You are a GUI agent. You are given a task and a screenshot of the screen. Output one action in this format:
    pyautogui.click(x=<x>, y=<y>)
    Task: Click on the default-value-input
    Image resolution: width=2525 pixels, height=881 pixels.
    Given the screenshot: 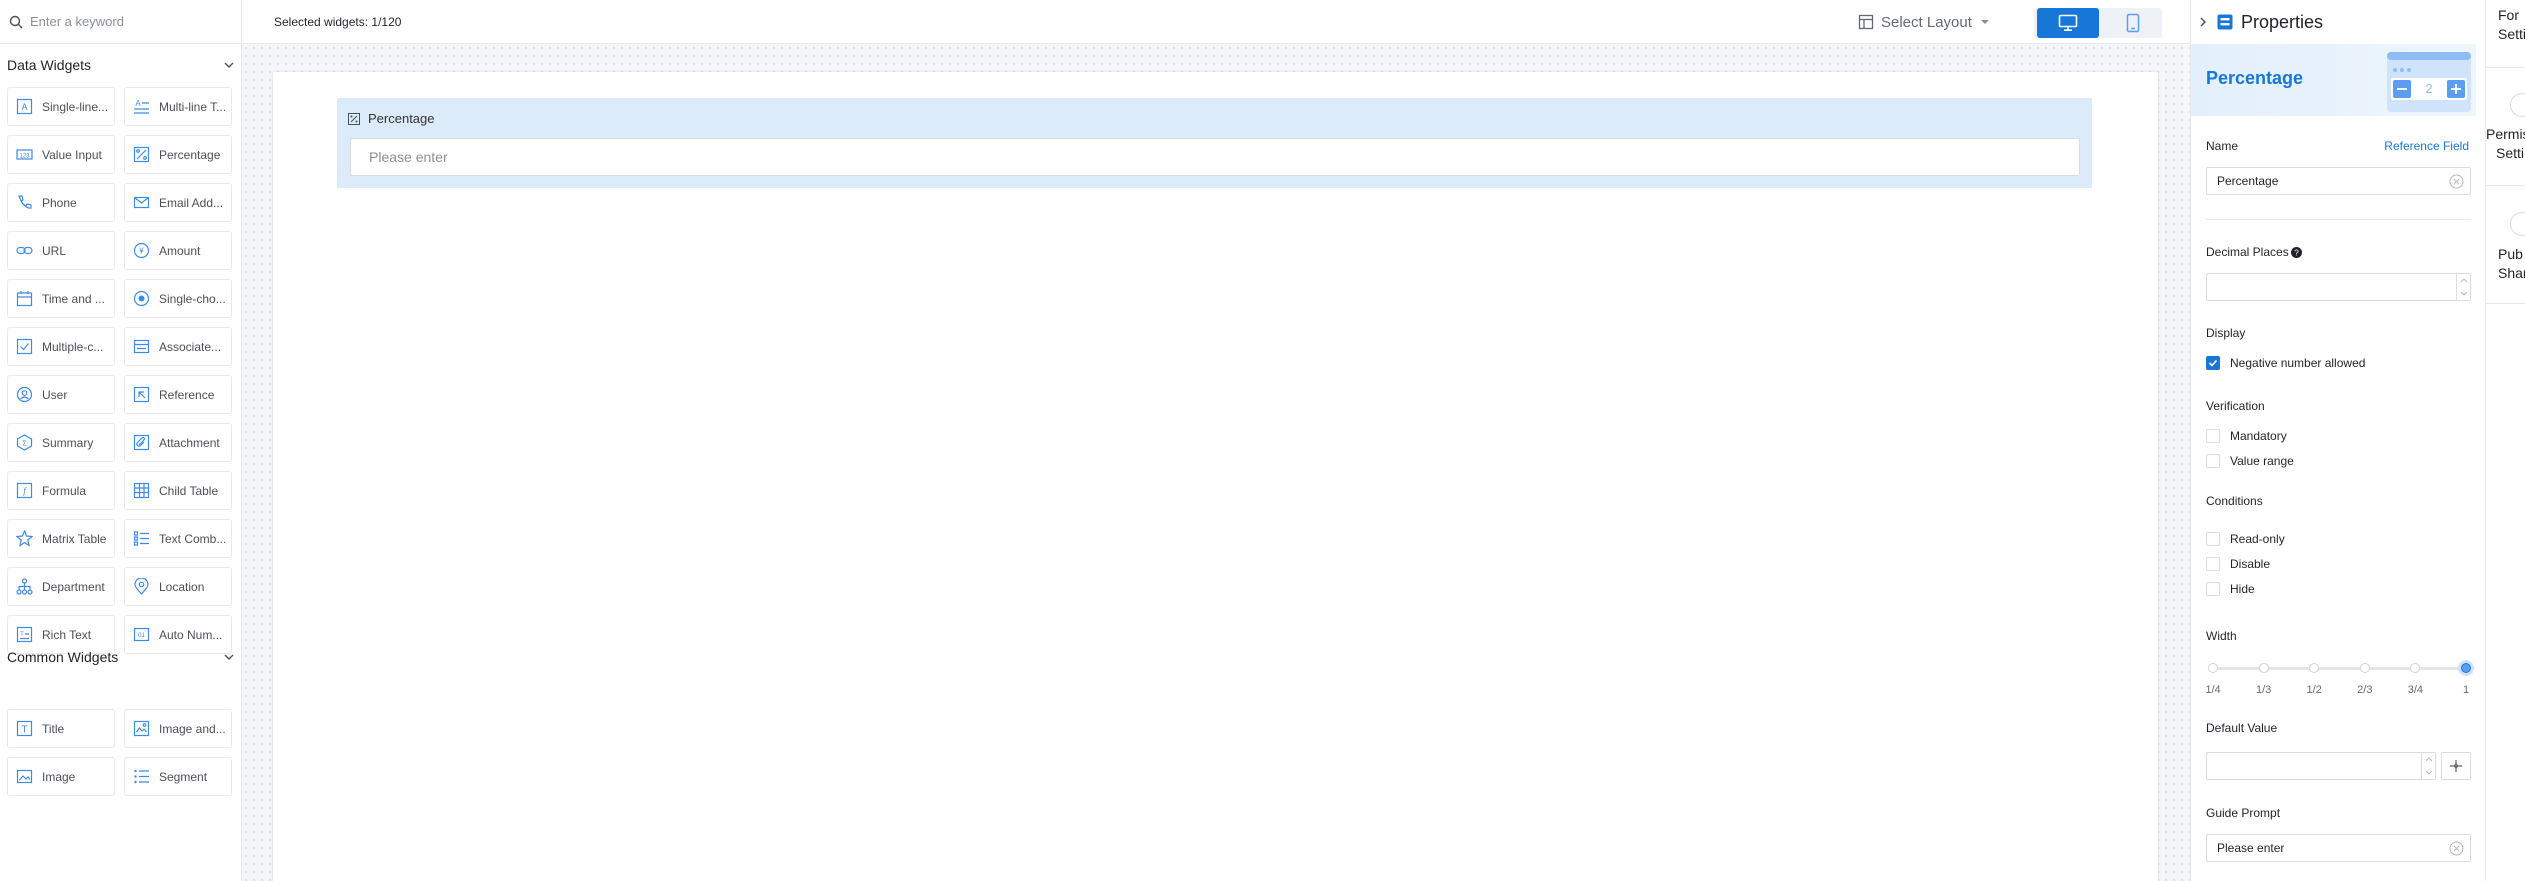 What is the action you would take?
    pyautogui.click(x=2321, y=766)
    